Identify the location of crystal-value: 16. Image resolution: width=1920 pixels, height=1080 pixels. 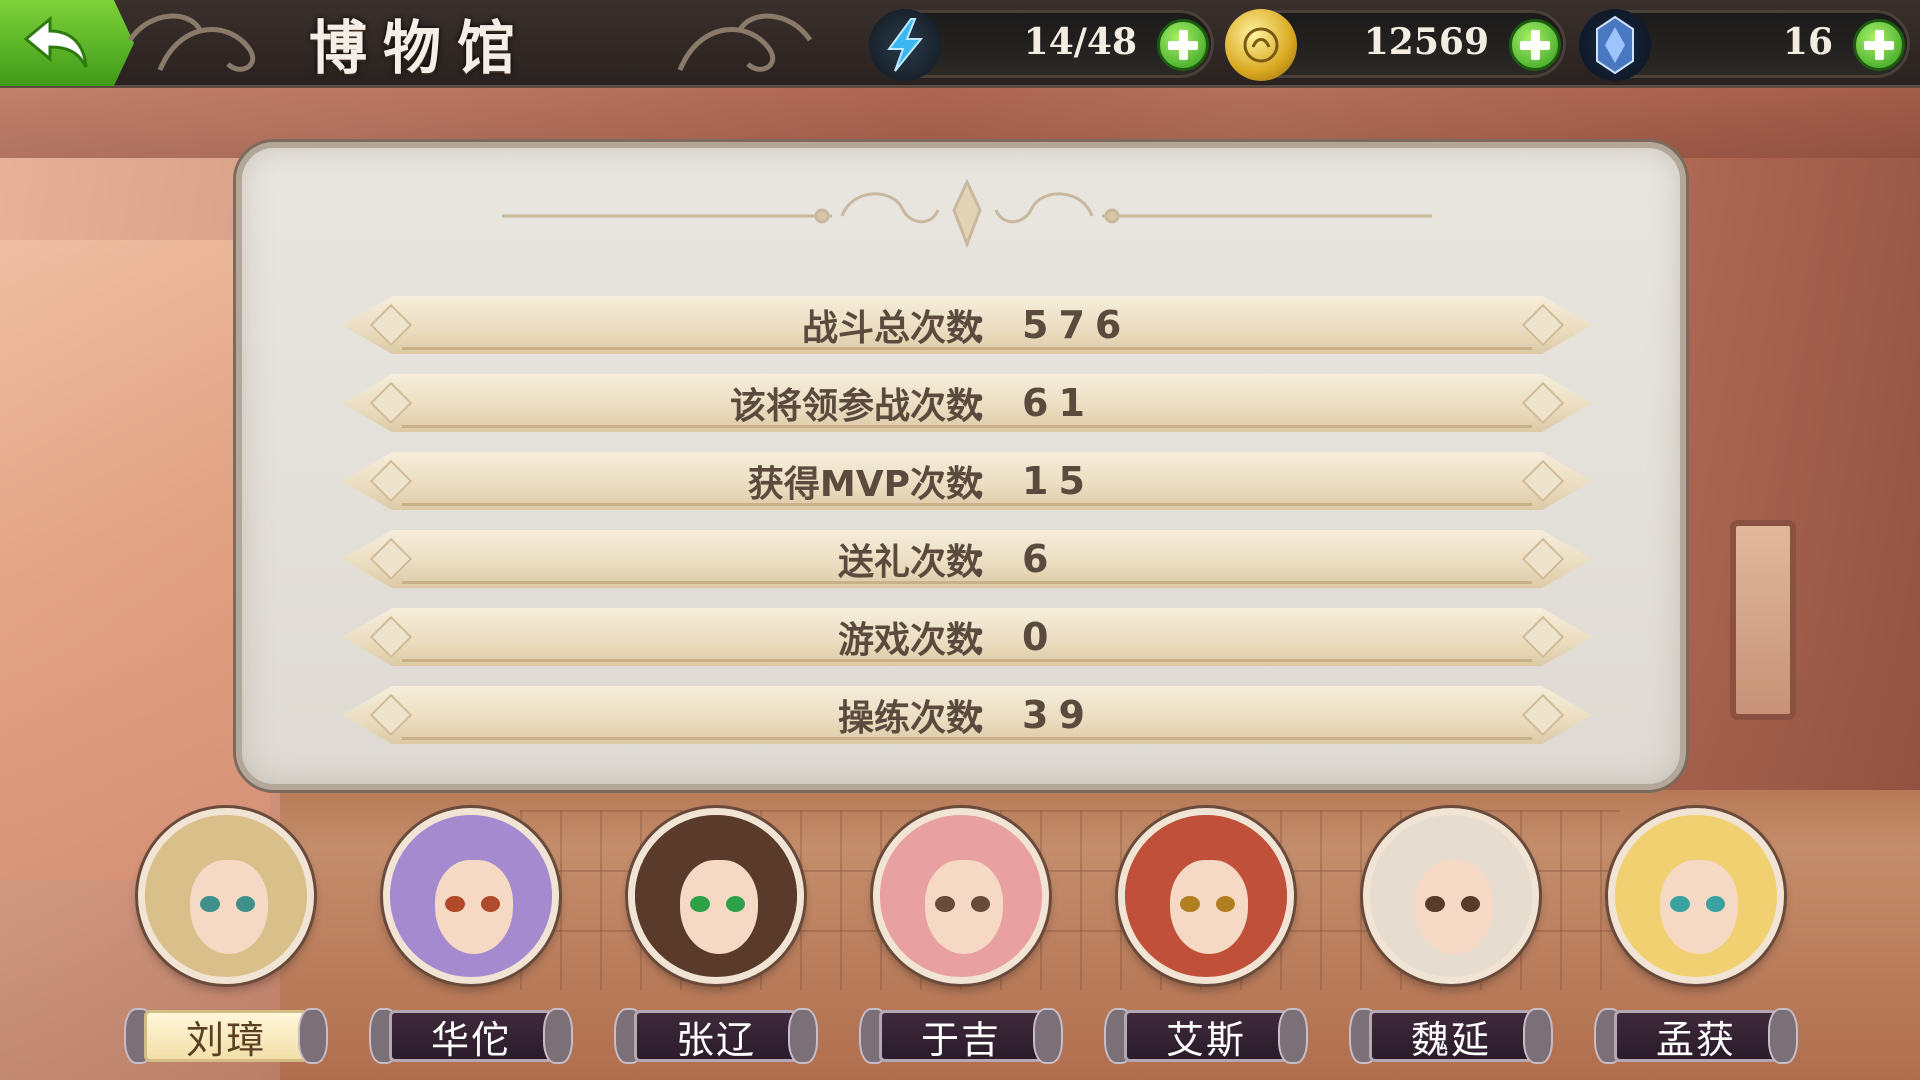
(1807, 42).